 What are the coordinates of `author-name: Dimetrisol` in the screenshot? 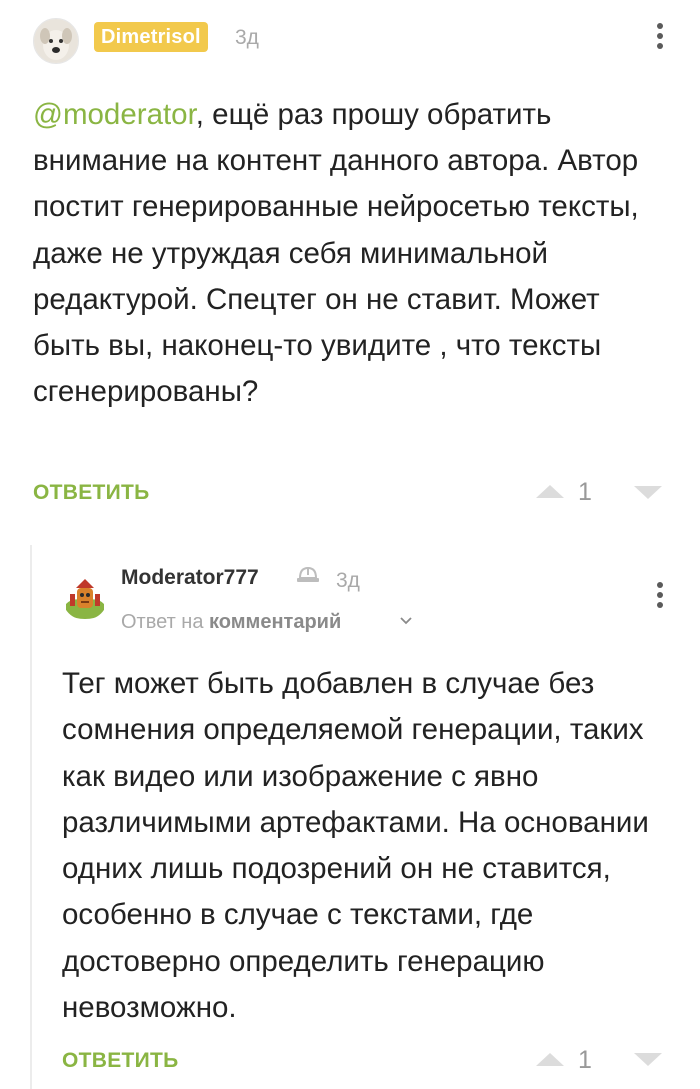 It's located at (151, 37).